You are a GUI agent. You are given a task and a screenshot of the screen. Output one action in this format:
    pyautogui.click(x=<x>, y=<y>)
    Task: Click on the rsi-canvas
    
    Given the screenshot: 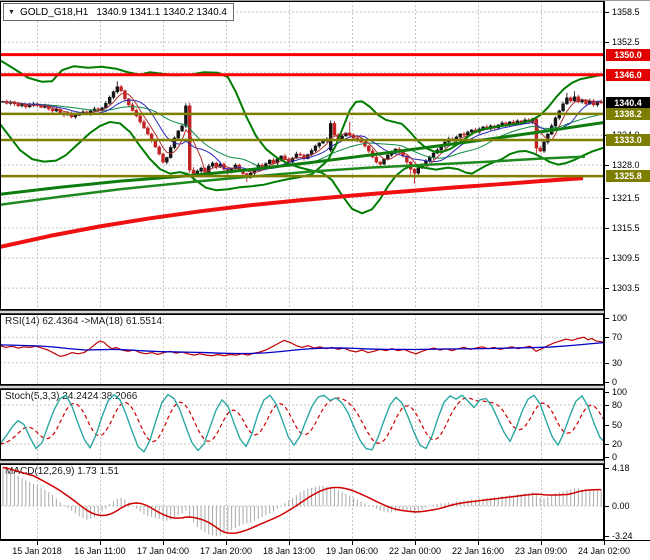 What is the action you would take?
    pyautogui.click(x=302, y=349)
    